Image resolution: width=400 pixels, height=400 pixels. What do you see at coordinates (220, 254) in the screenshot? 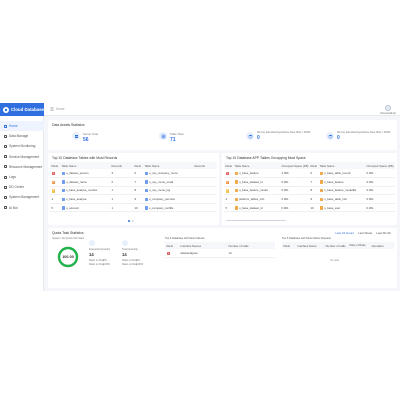
I see `table-row: 1 data/analyses 14` at bounding box center [220, 254].